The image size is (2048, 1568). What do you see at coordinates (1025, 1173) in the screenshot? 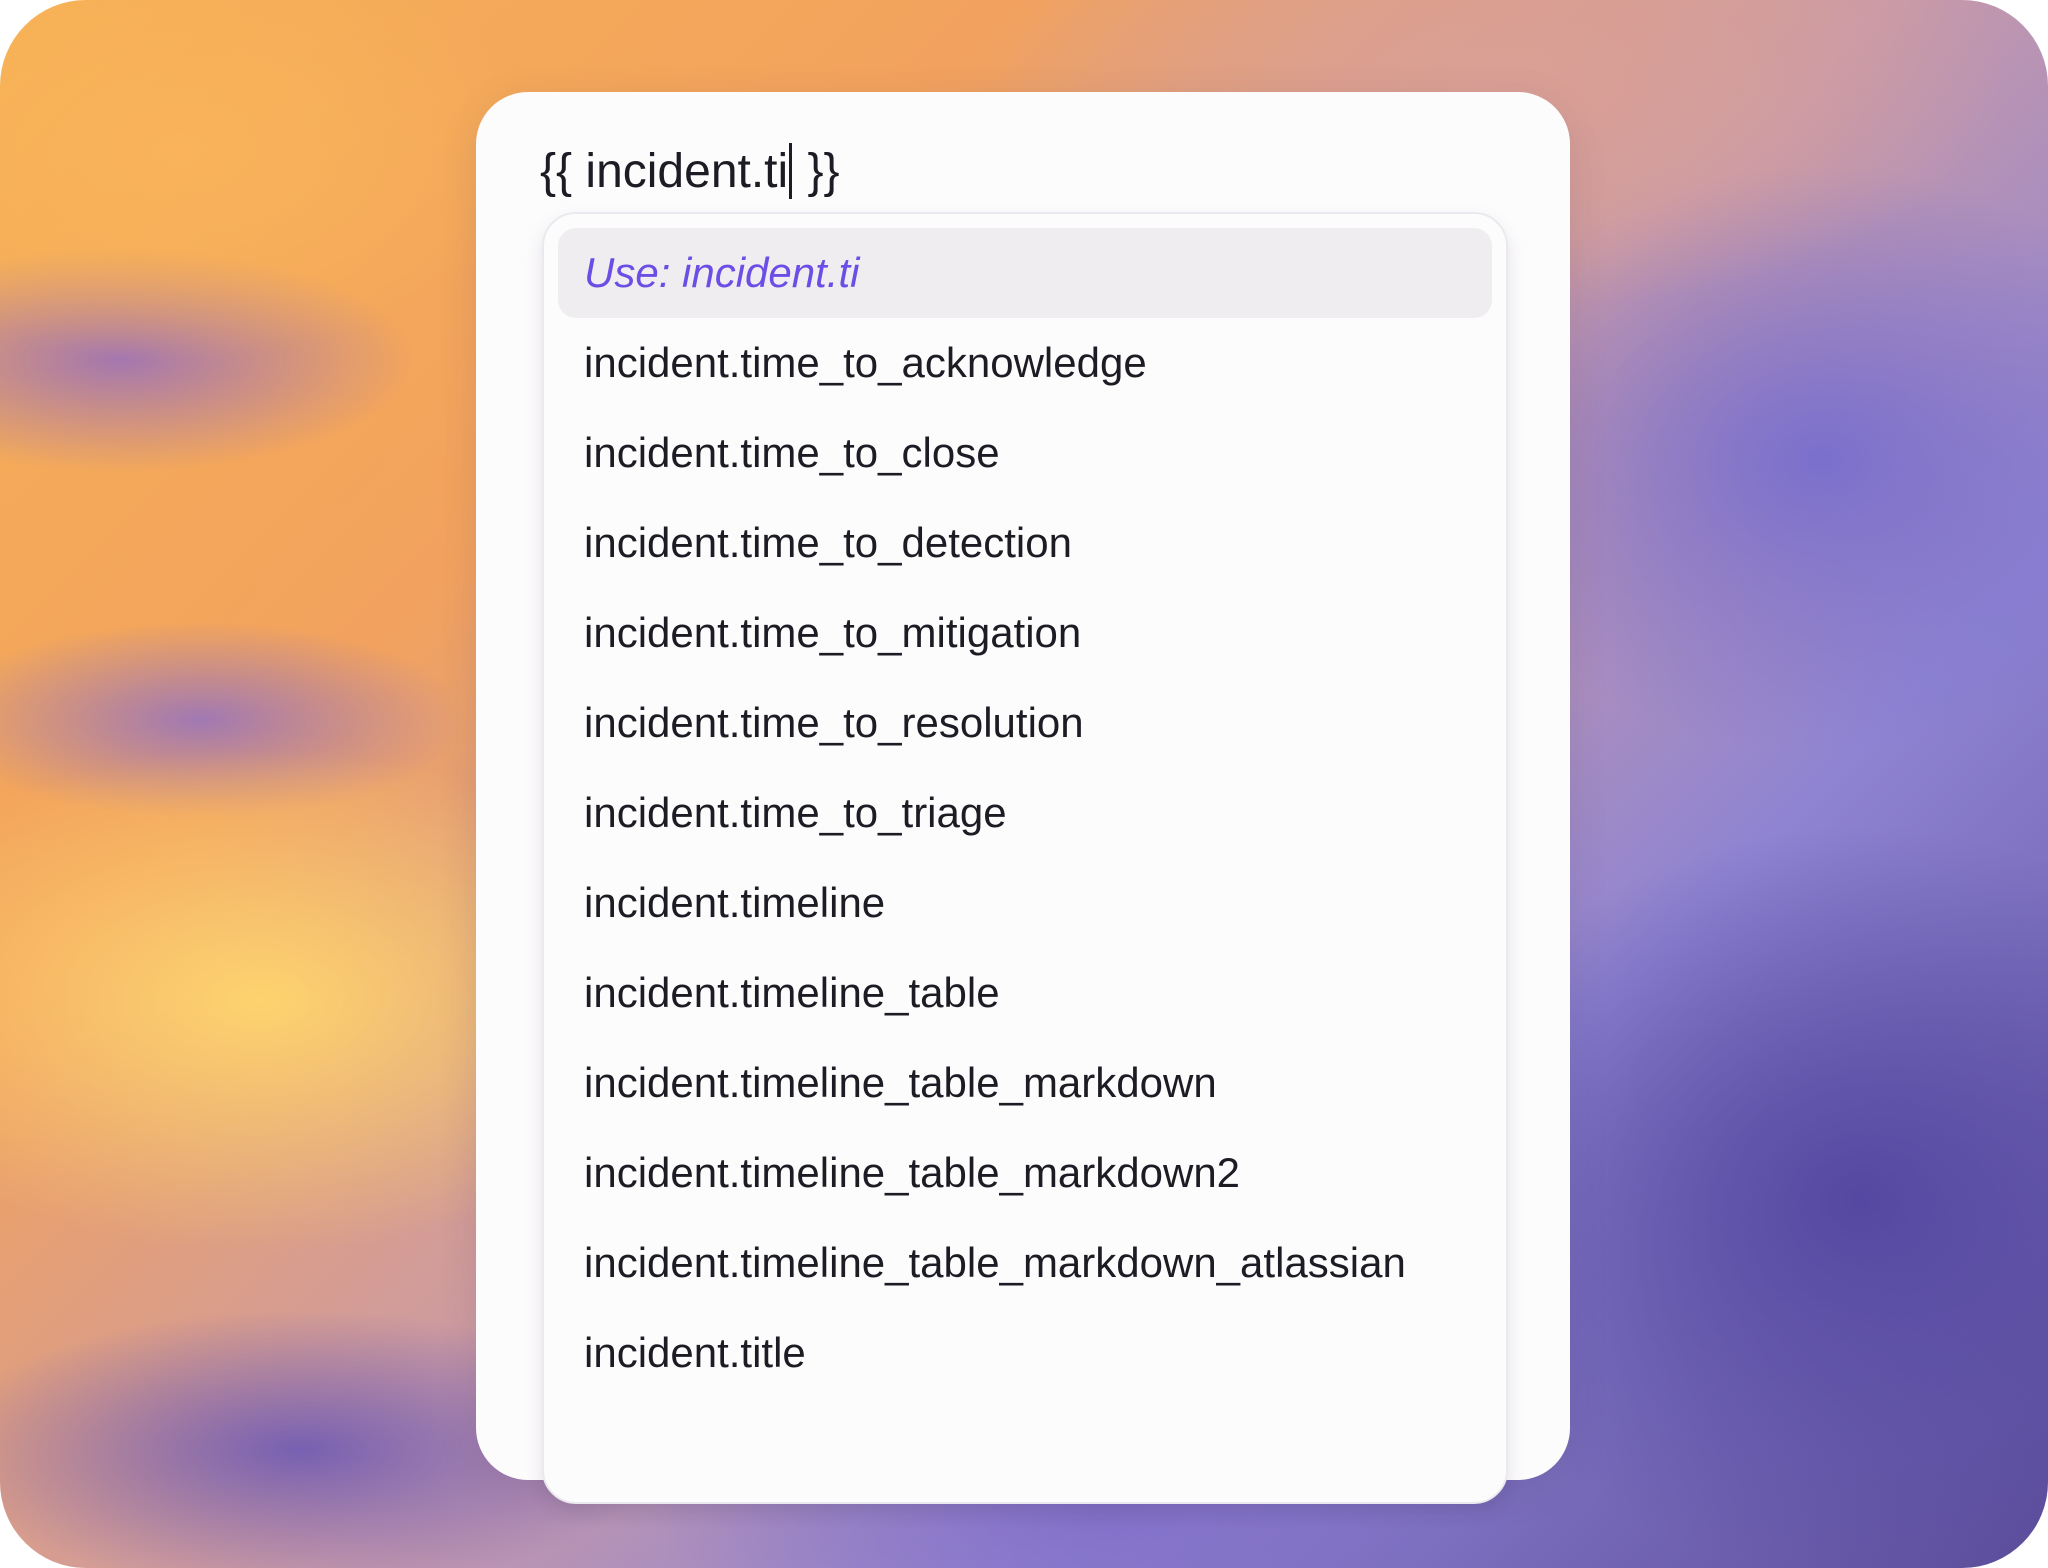
I see `option-timeline-table-markdown2: incident.timeline_table_markdown2` at bounding box center [1025, 1173].